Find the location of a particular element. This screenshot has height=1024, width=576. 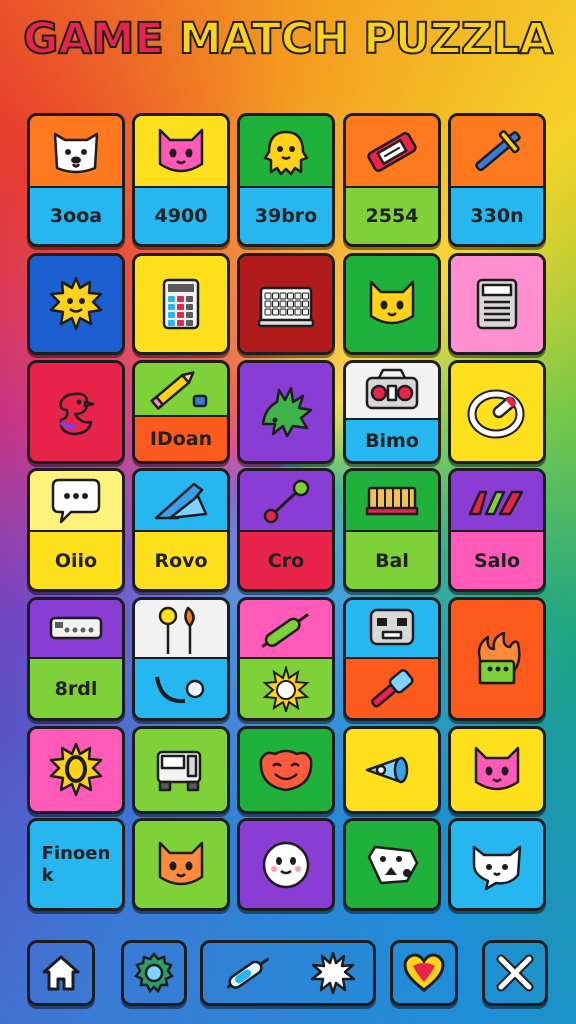

tile: 330n is located at coordinates (497, 180).